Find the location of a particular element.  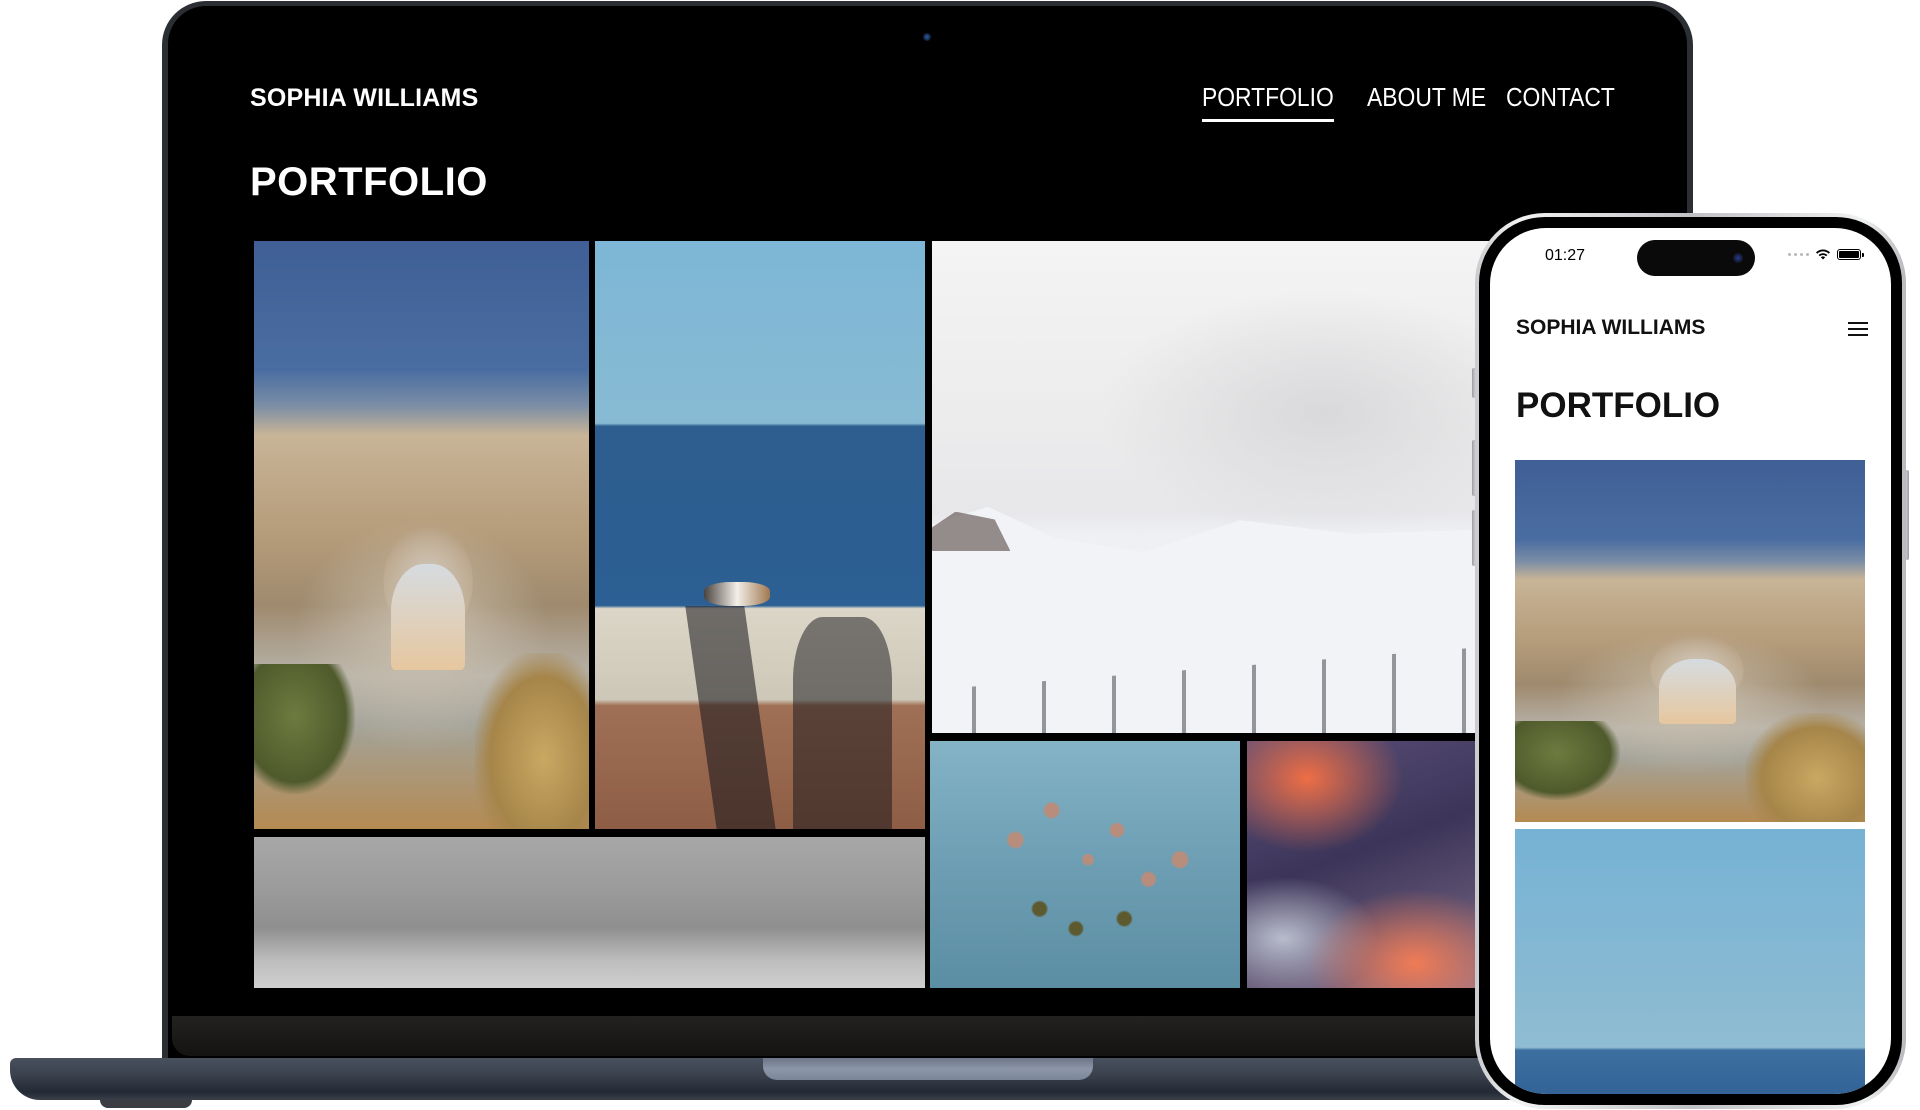

page-title: PORTFOLIO is located at coordinates (369, 182).